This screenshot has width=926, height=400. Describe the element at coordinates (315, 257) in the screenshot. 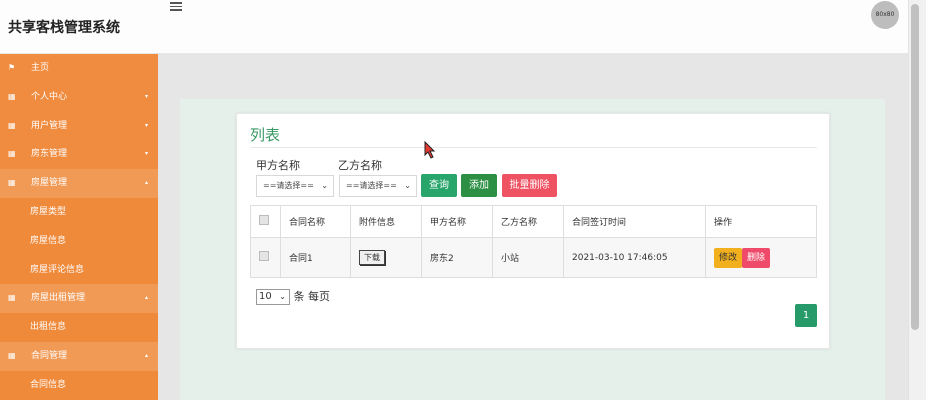

I see `contract-name-cell: 合同1` at that location.